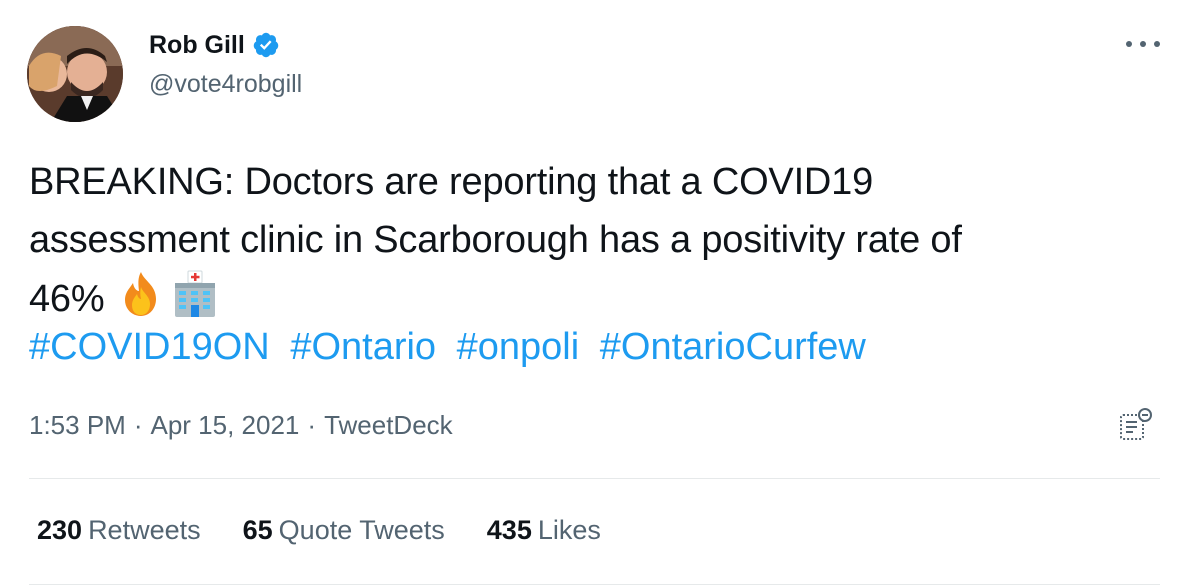  I want to click on hashtag-link: #onpoli, so click(518, 347).